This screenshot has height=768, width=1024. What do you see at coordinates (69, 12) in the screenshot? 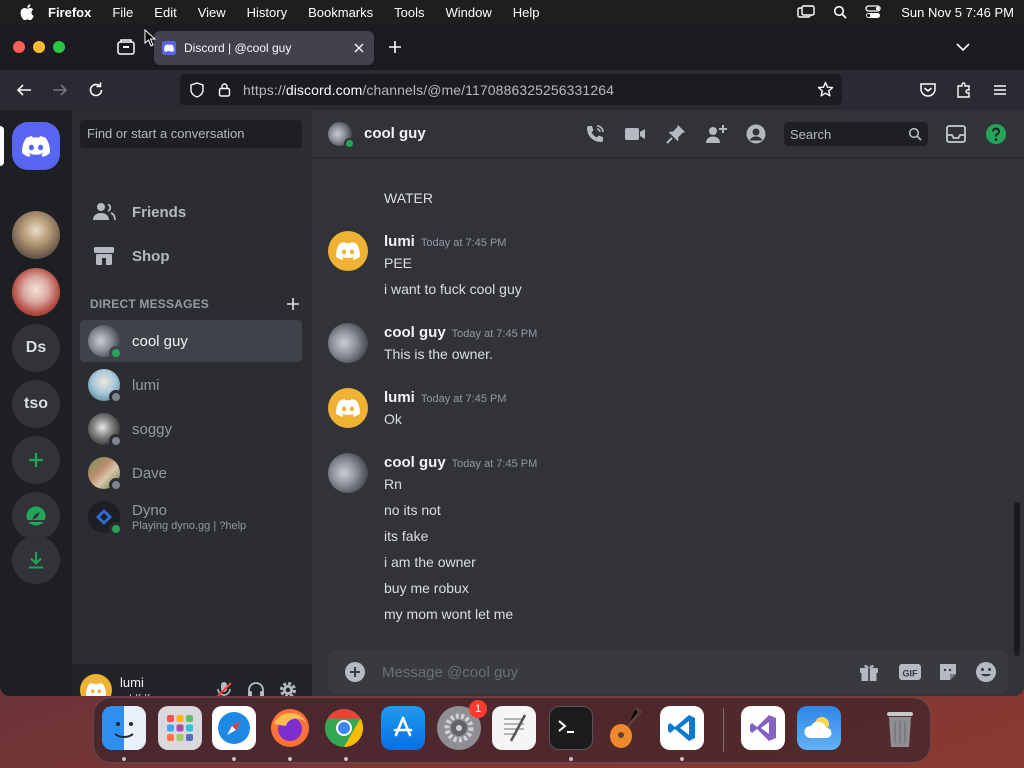
I see `menu-app-firefox: Firefox` at bounding box center [69, 12].